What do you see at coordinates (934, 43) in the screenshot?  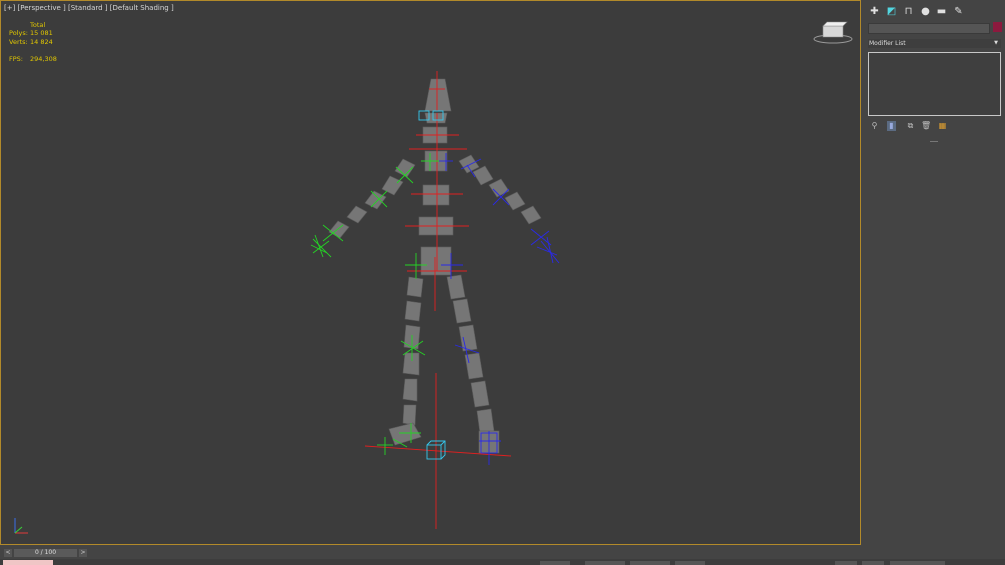 I see `modifier-list-dropdown: Modifier List ▼` at bounding box center [934, 43].